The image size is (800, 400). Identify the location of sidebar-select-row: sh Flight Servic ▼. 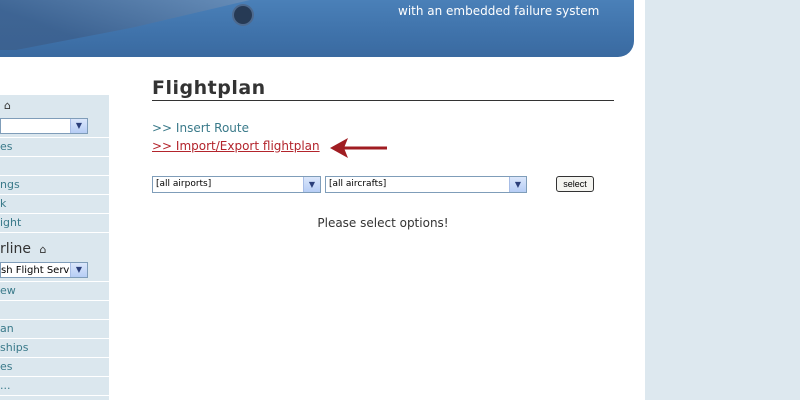
(54, 270).